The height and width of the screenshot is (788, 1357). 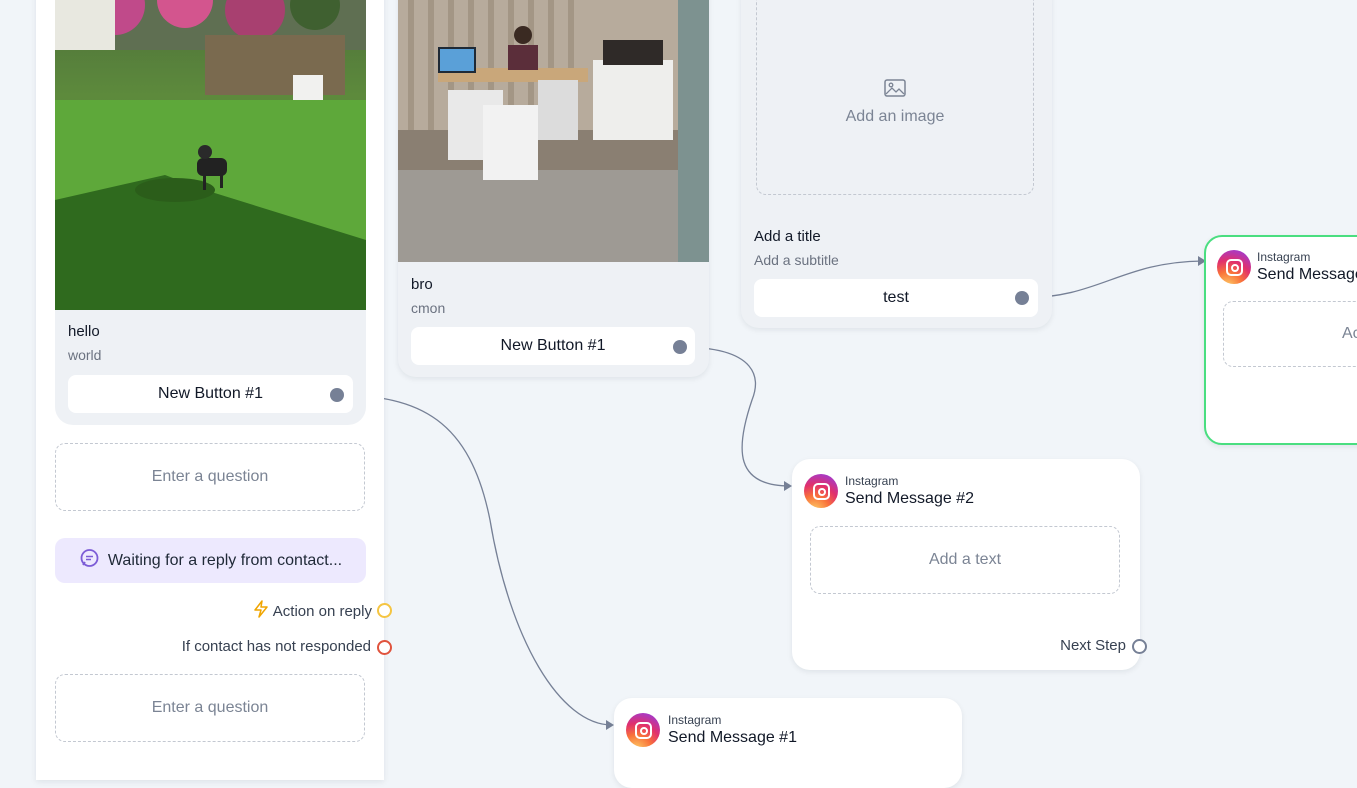 What do you see at coordinates (1307, 274) in the screenshot?
I see `node-title: Send Message` at bounding box center [1307, 274].